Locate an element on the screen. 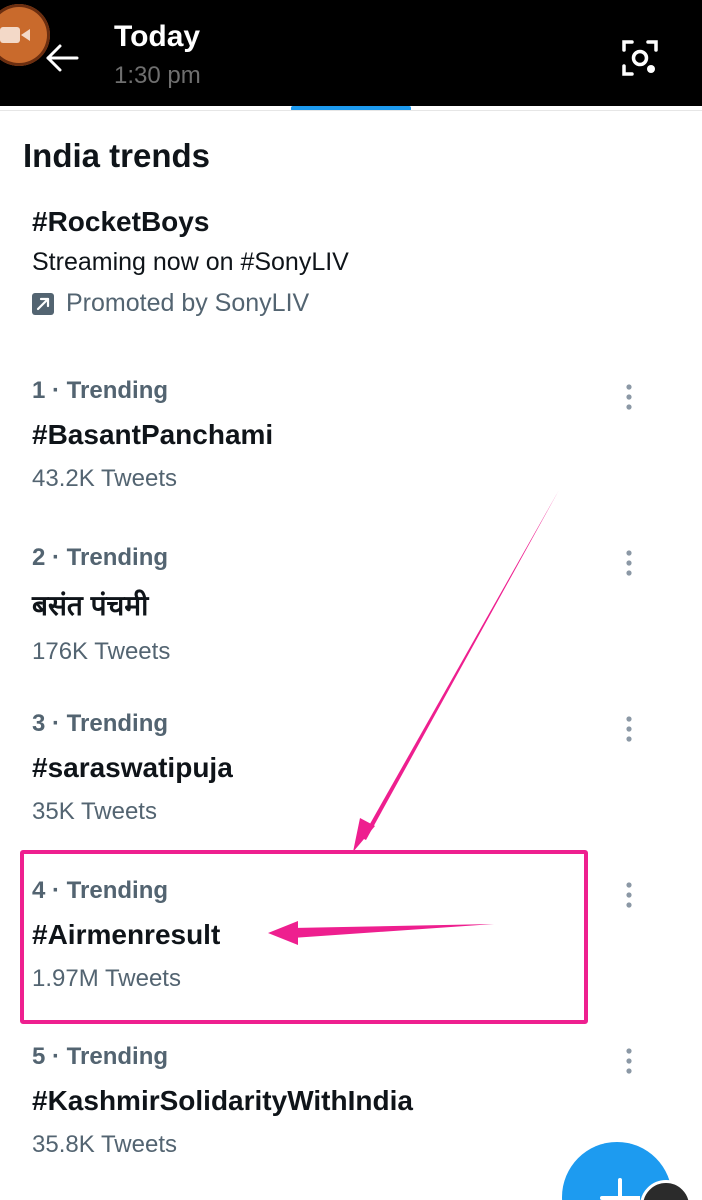 The height and width of the screenshot is (1200, 702). annotation-arrow-diagonal is located at coordinates (456, 671).